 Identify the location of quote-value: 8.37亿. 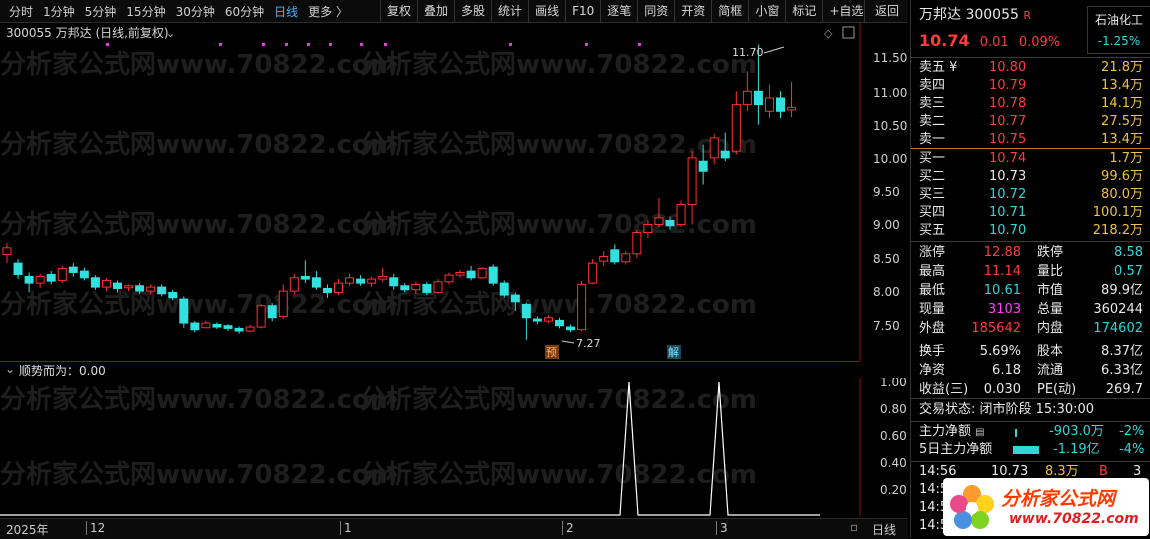
(1122, 351).